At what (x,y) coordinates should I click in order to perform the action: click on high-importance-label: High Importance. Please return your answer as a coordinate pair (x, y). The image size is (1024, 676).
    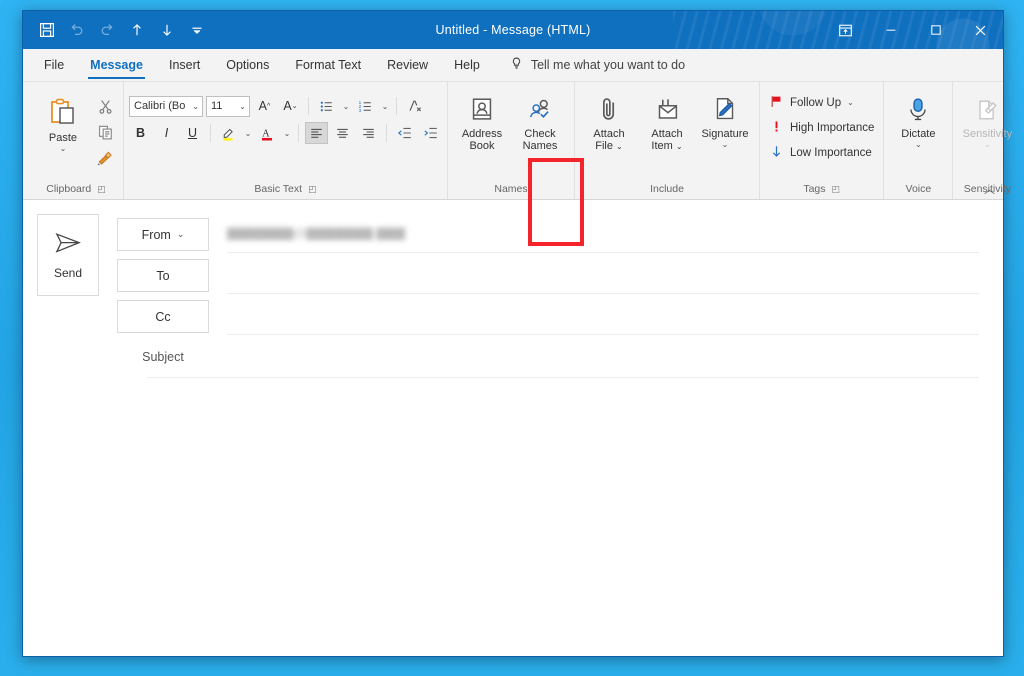
    Looking at the image, I should click on (832, 127).